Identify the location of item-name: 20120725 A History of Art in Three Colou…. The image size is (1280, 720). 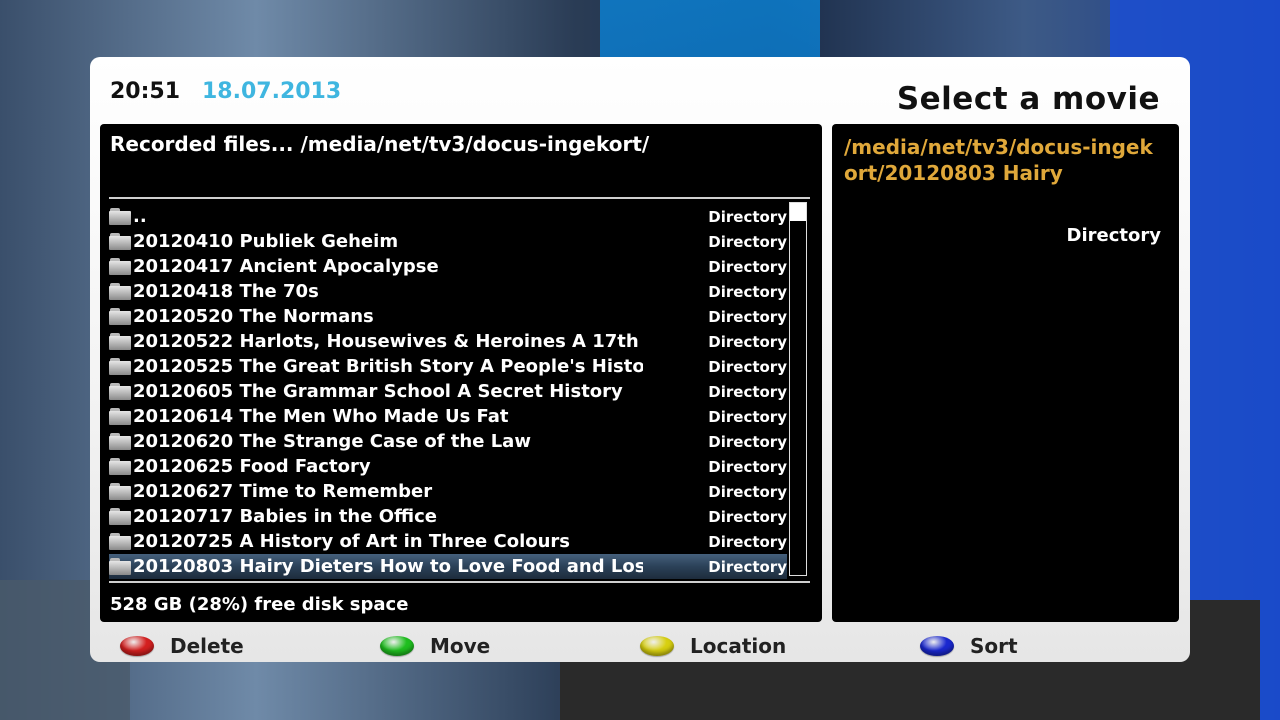
(352, 541).